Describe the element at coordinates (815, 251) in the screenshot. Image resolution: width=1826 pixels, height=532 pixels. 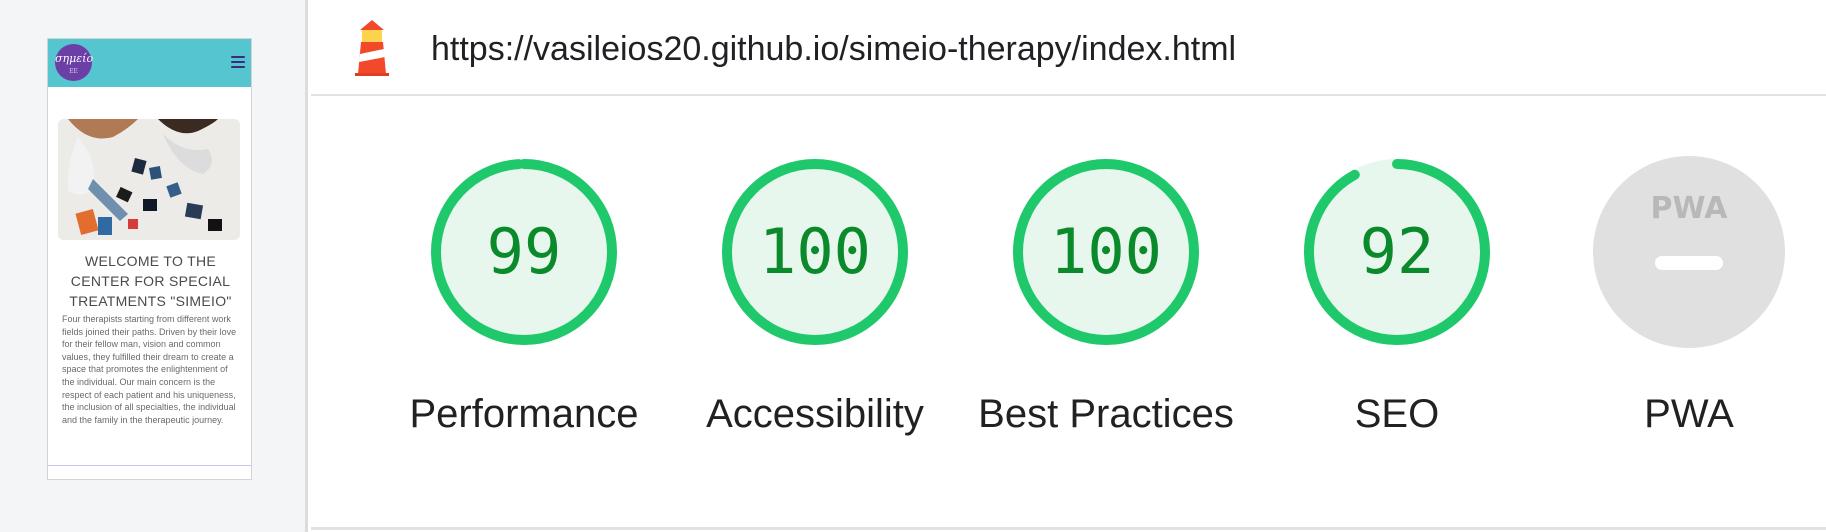
I see `gauge-score-accessibility: 100` at that location.